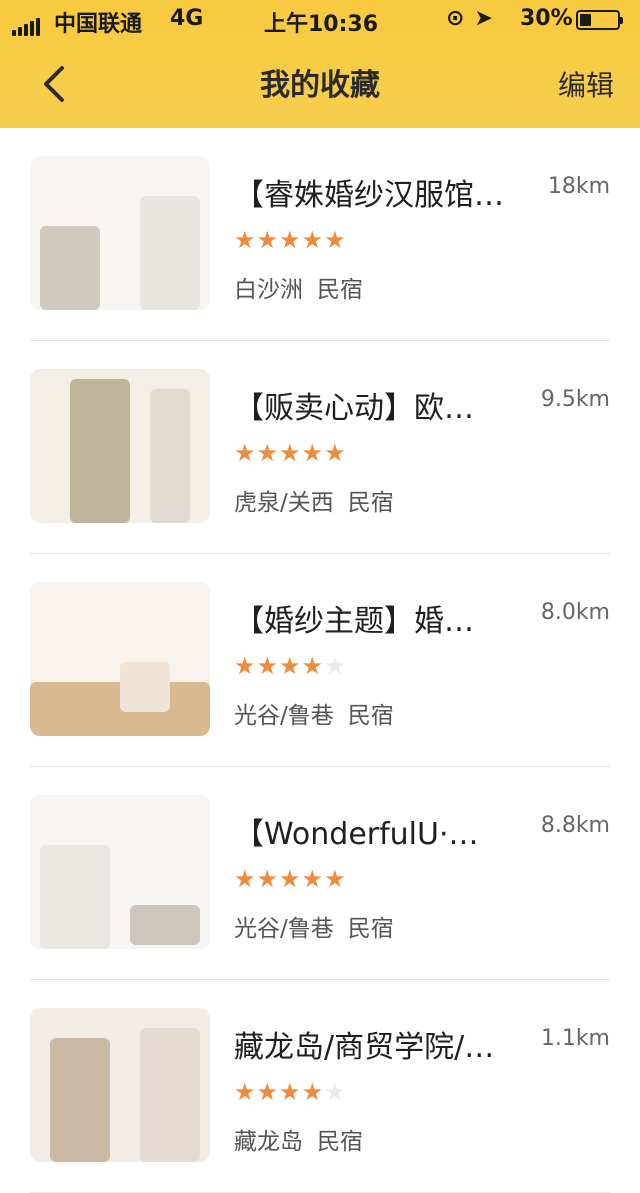  What do you see at coordinates (268, 1142) in the screenshot?
I see `listing-area: 藏龙岛` at bounding box center [268, 1142].